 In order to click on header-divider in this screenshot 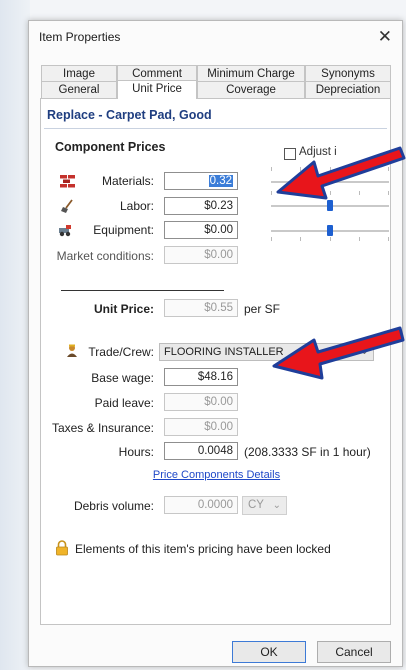, I will do `click(215, 128)`.